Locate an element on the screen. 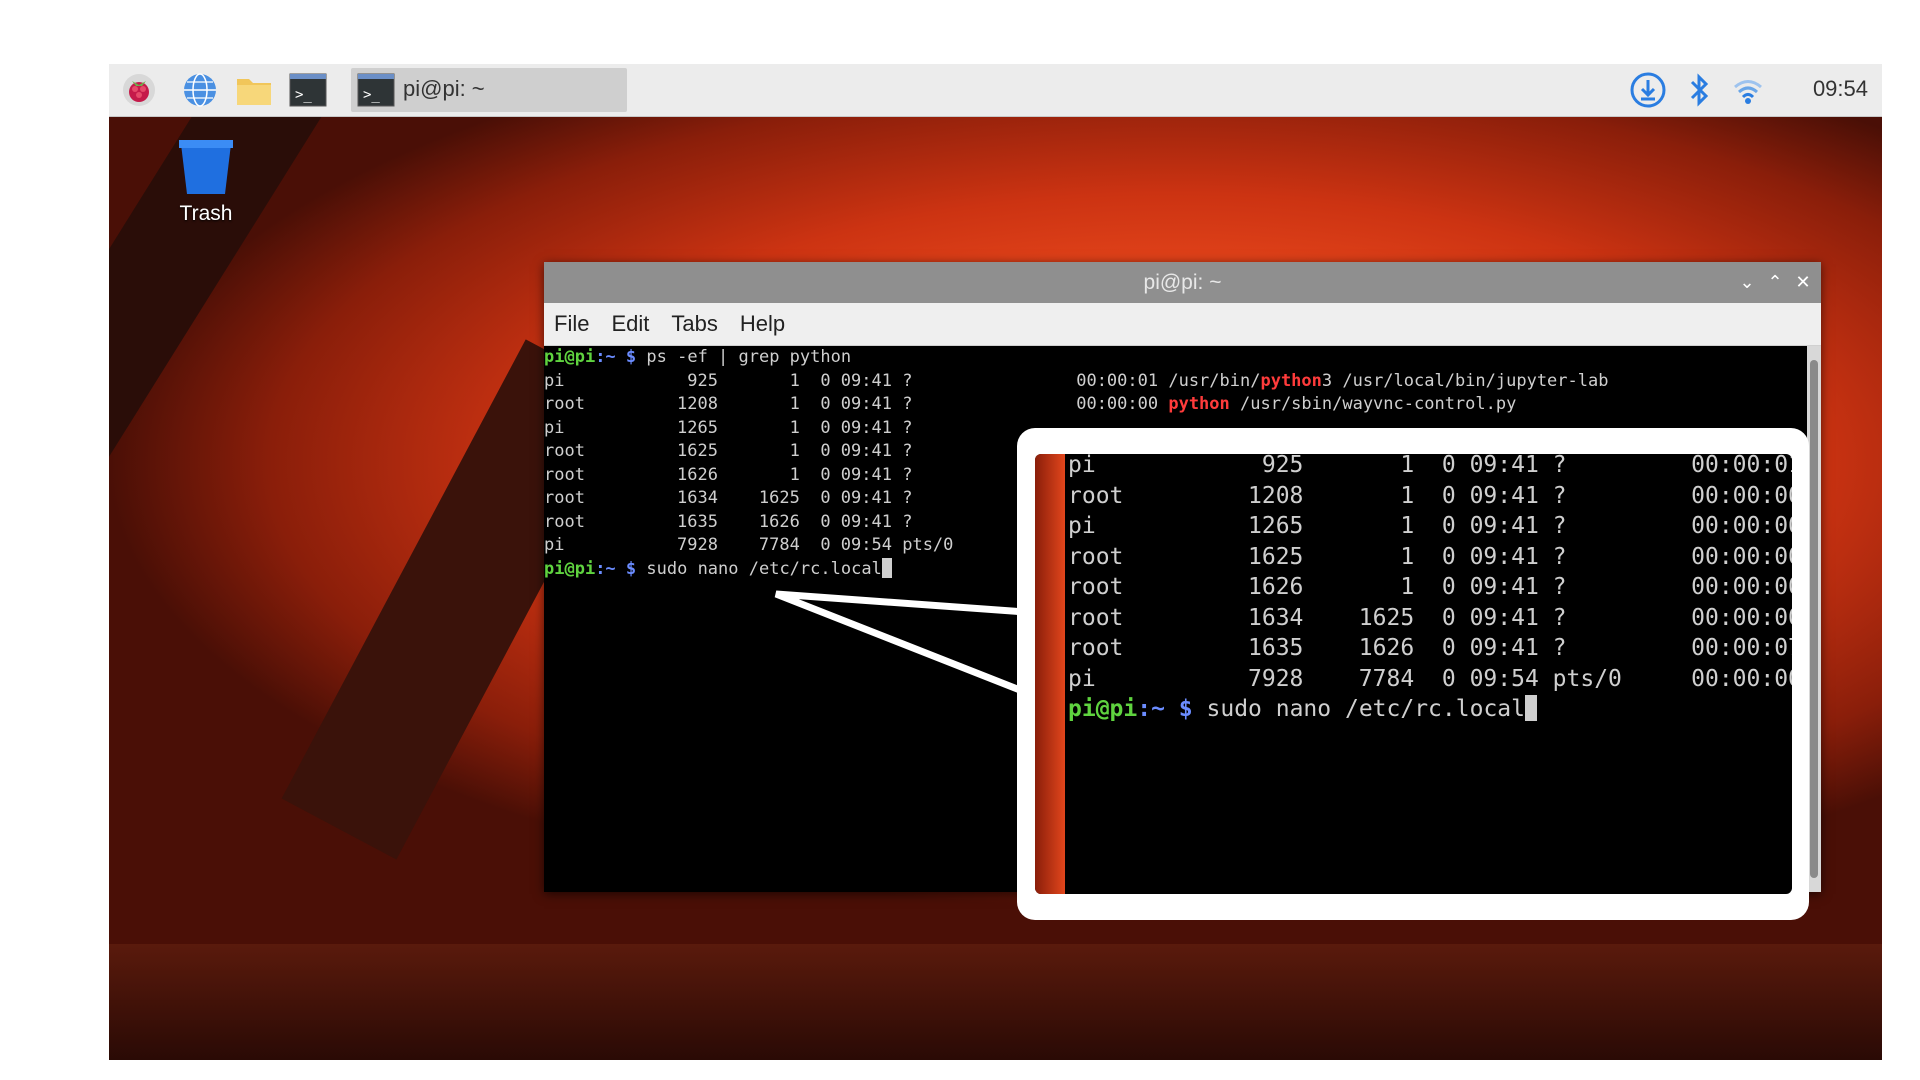  zoom-ps-time: 00:00:01 is located at coordinates (1741, 466).